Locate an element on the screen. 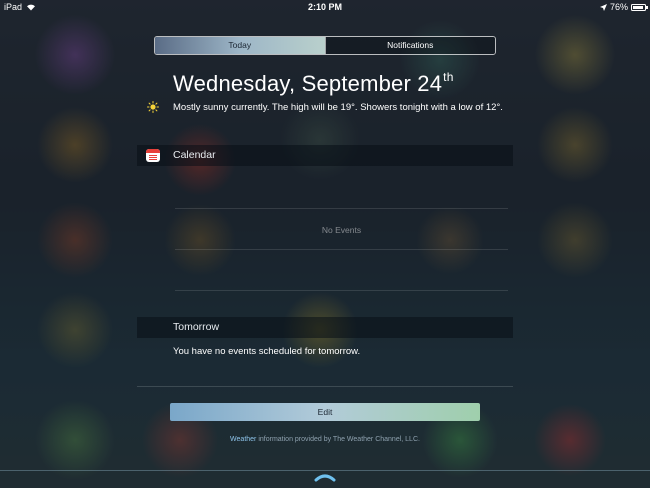 This screenshot has height=488, width=650. view-switcher: Today Notifications is located at coordinates (325, 45).